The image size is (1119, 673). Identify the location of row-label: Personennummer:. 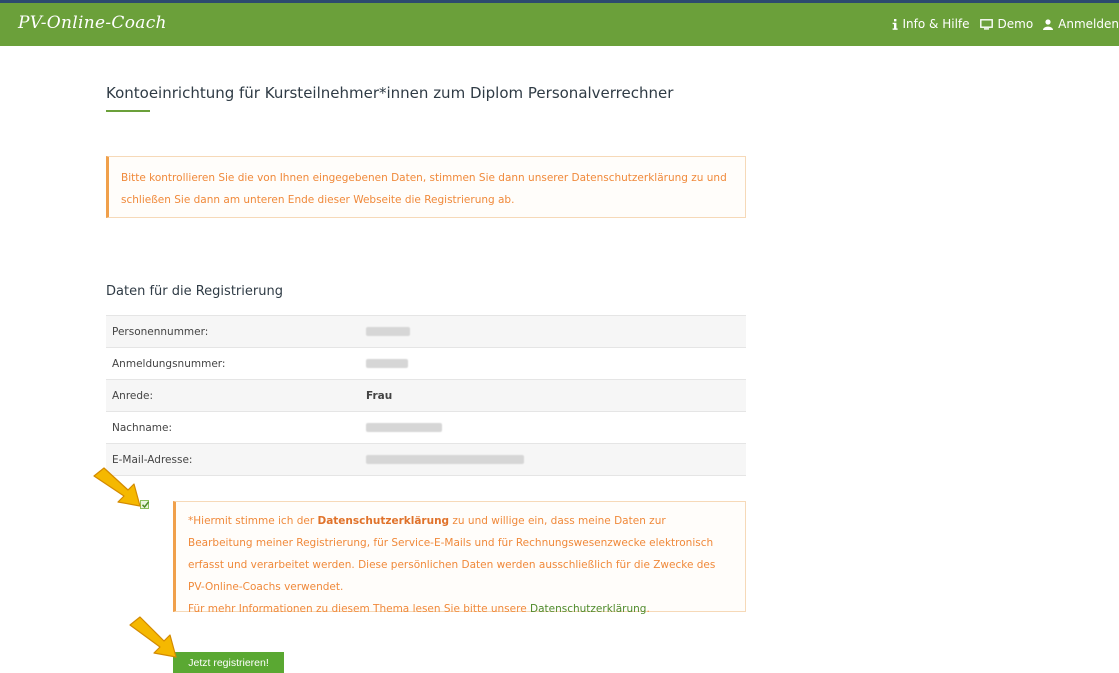
(236, 331).